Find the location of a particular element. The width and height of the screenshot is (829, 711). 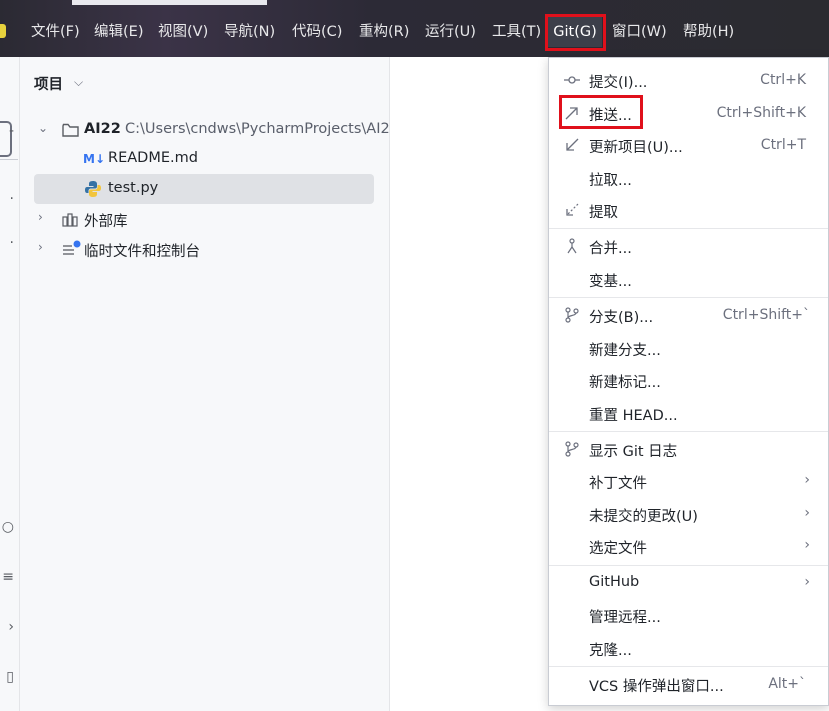

shortcut-label: Ctrl+Shift+K is located at coordinates (761, 113).